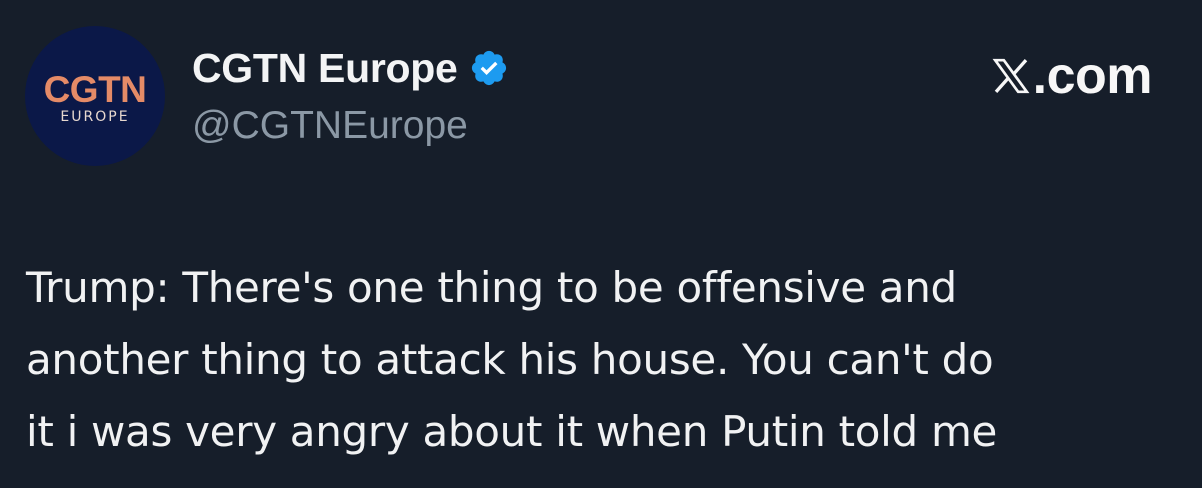  What do you see at coordinates (325, 68) in the screenshot?
I see `author-display-name: CGTN Europe` at bounding box center [325, 68].